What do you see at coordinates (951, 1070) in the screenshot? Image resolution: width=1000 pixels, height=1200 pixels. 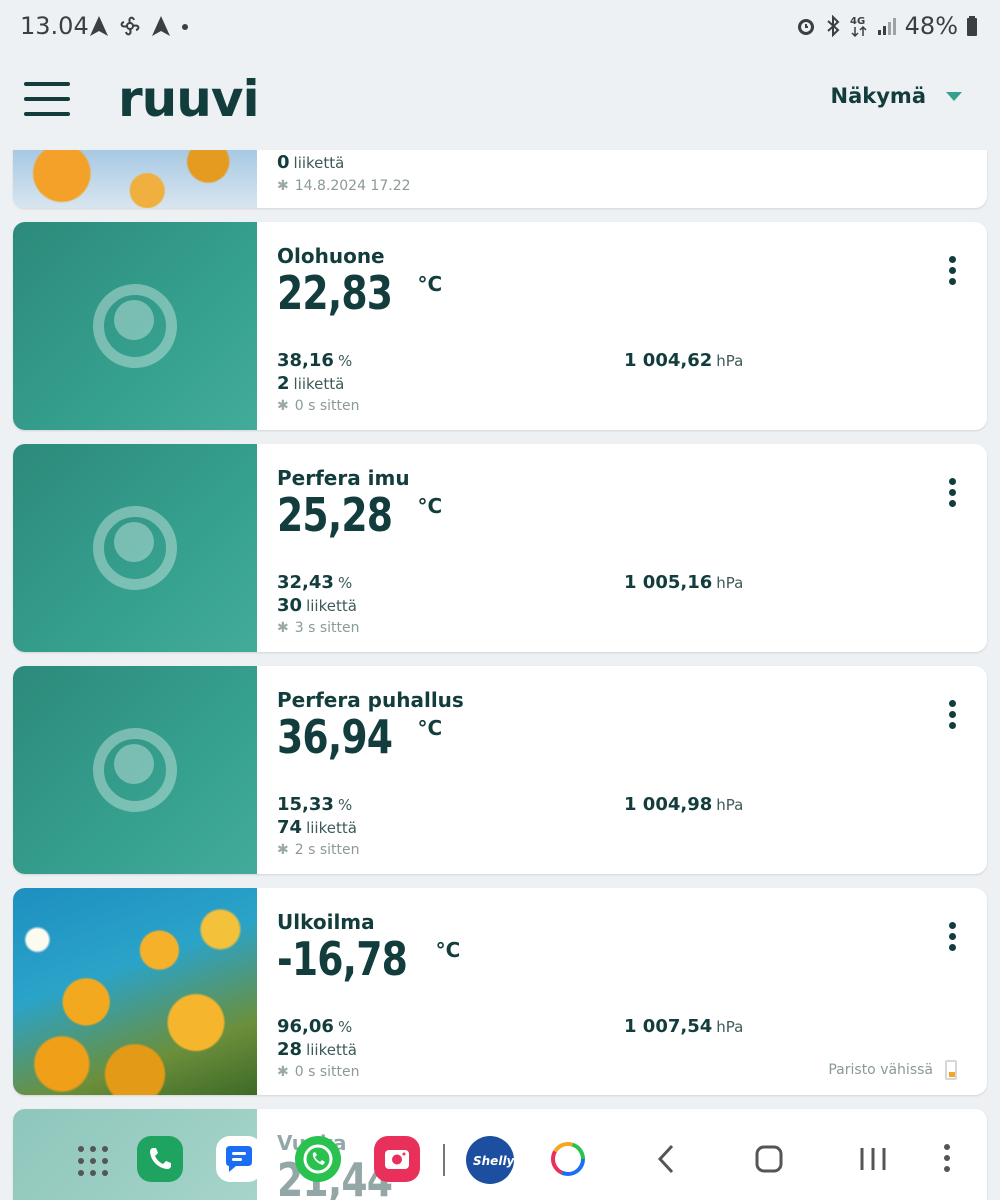 I see `battery-low-icon` at bounding box center [951, 1070].